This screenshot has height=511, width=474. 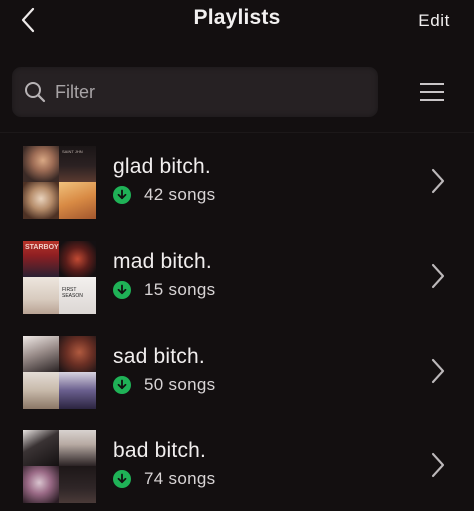 I want to click on nav-header: Playlists Edit, so click(x=237, y=22).